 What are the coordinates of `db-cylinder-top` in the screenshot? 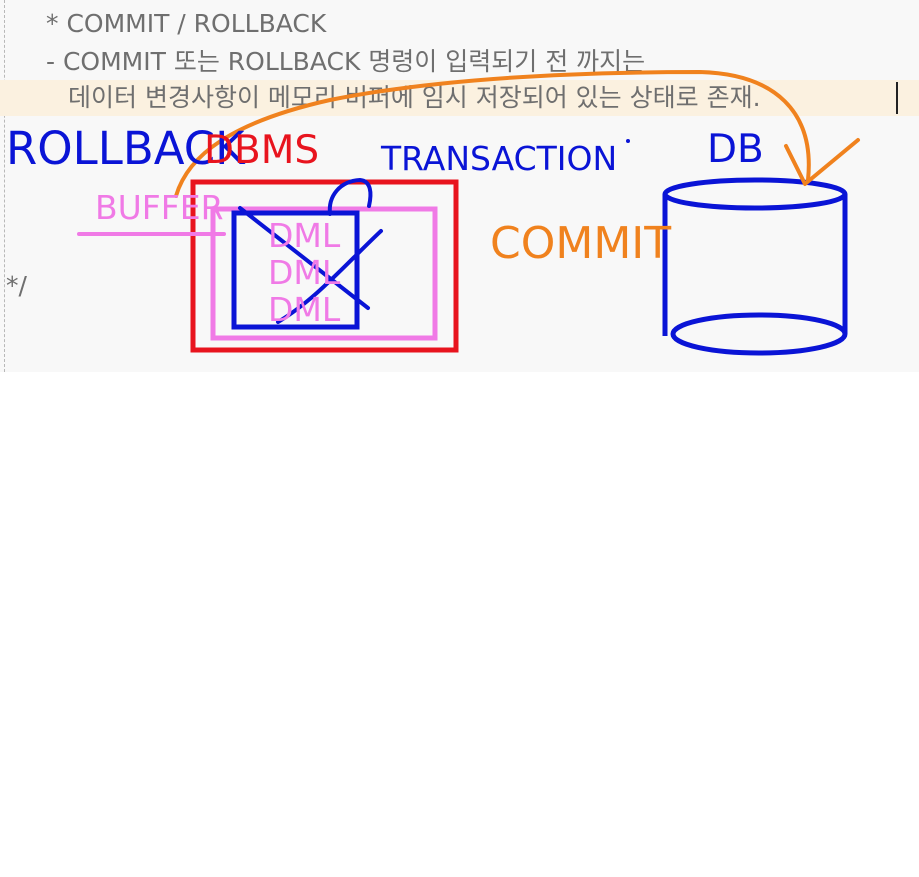 It's located at (755, 194).